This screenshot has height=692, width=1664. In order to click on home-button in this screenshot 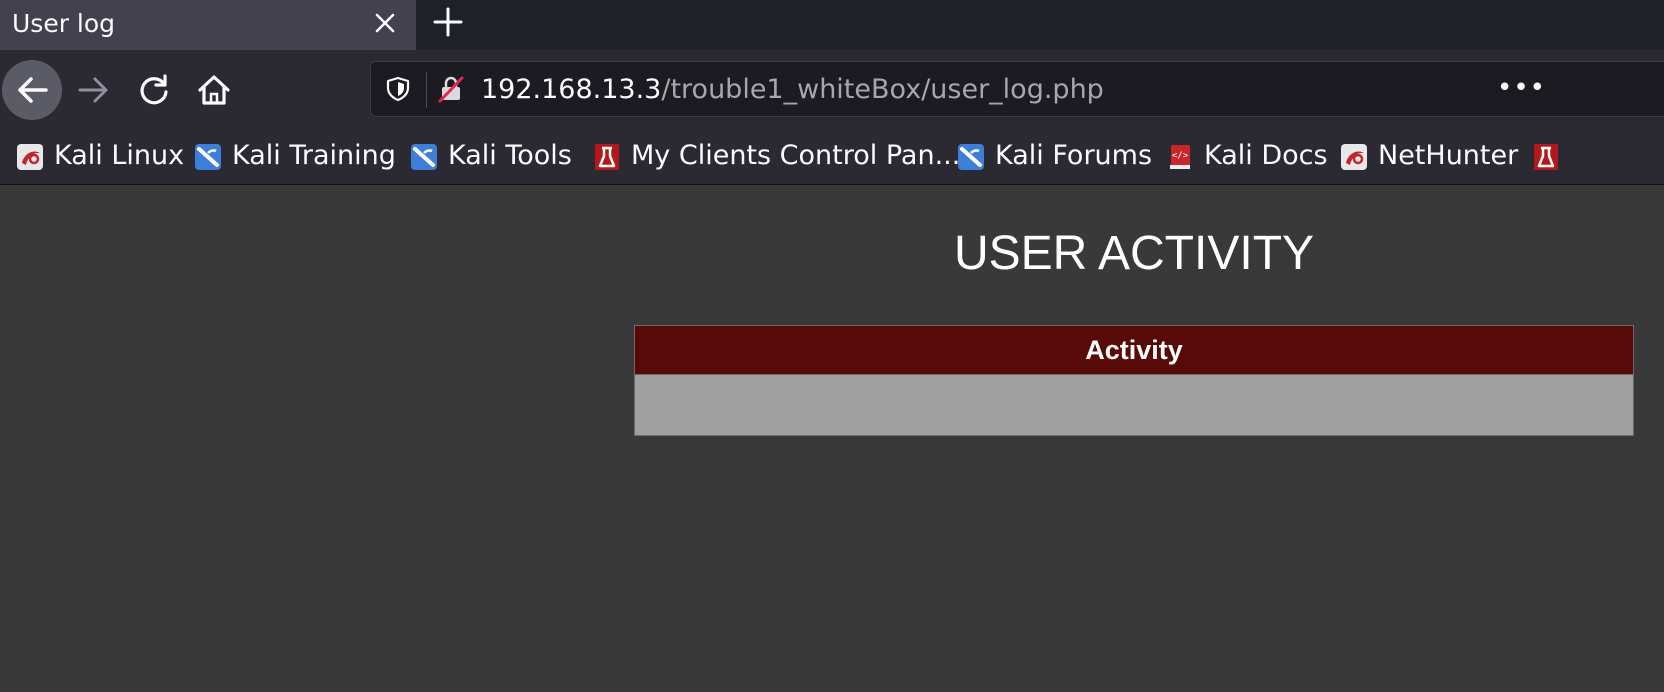, I will do `click(214, 90)`.